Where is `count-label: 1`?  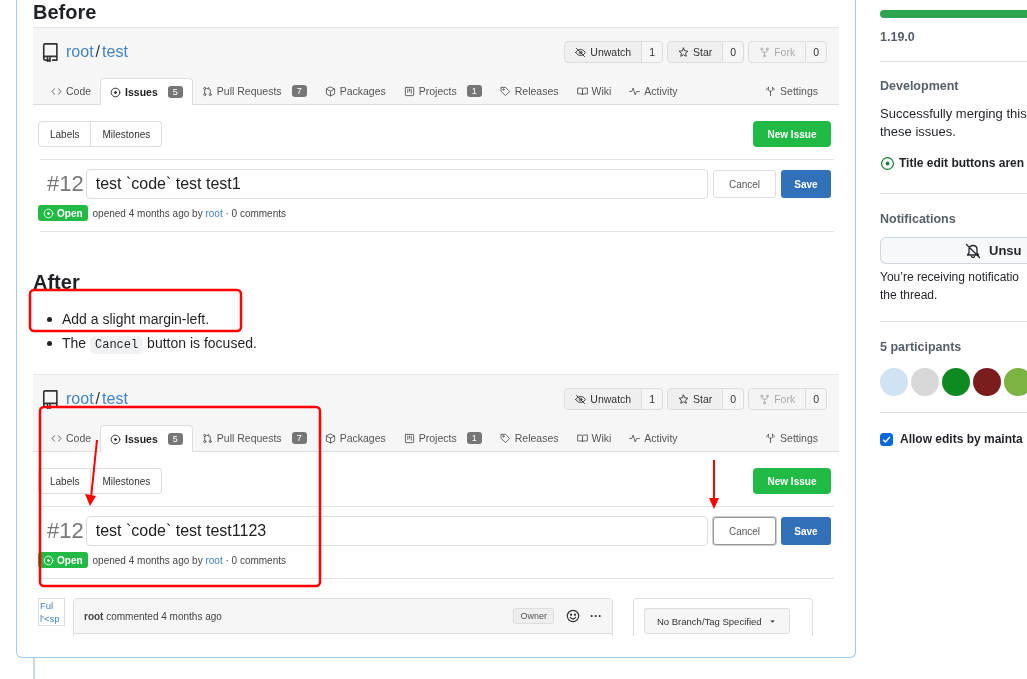 count-label: 1 is located at coordinates (653, 399).